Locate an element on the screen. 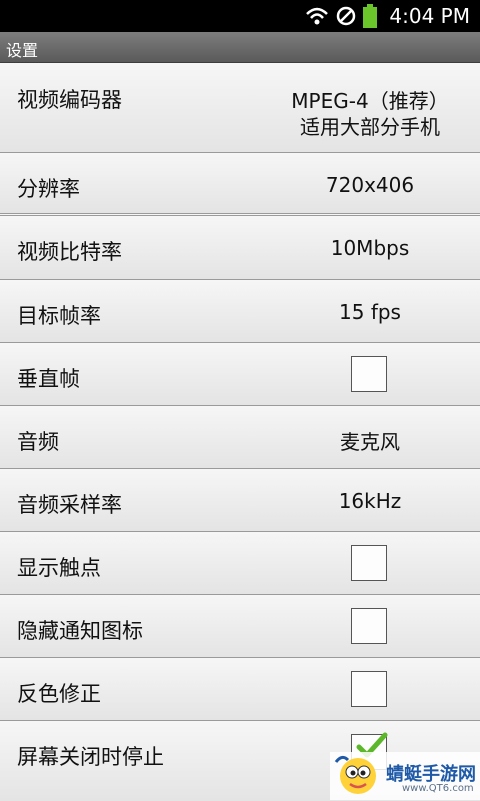 This screenshot has width=480, height=801. setting-label: 分辨率 is located at coordinates (48, 189).